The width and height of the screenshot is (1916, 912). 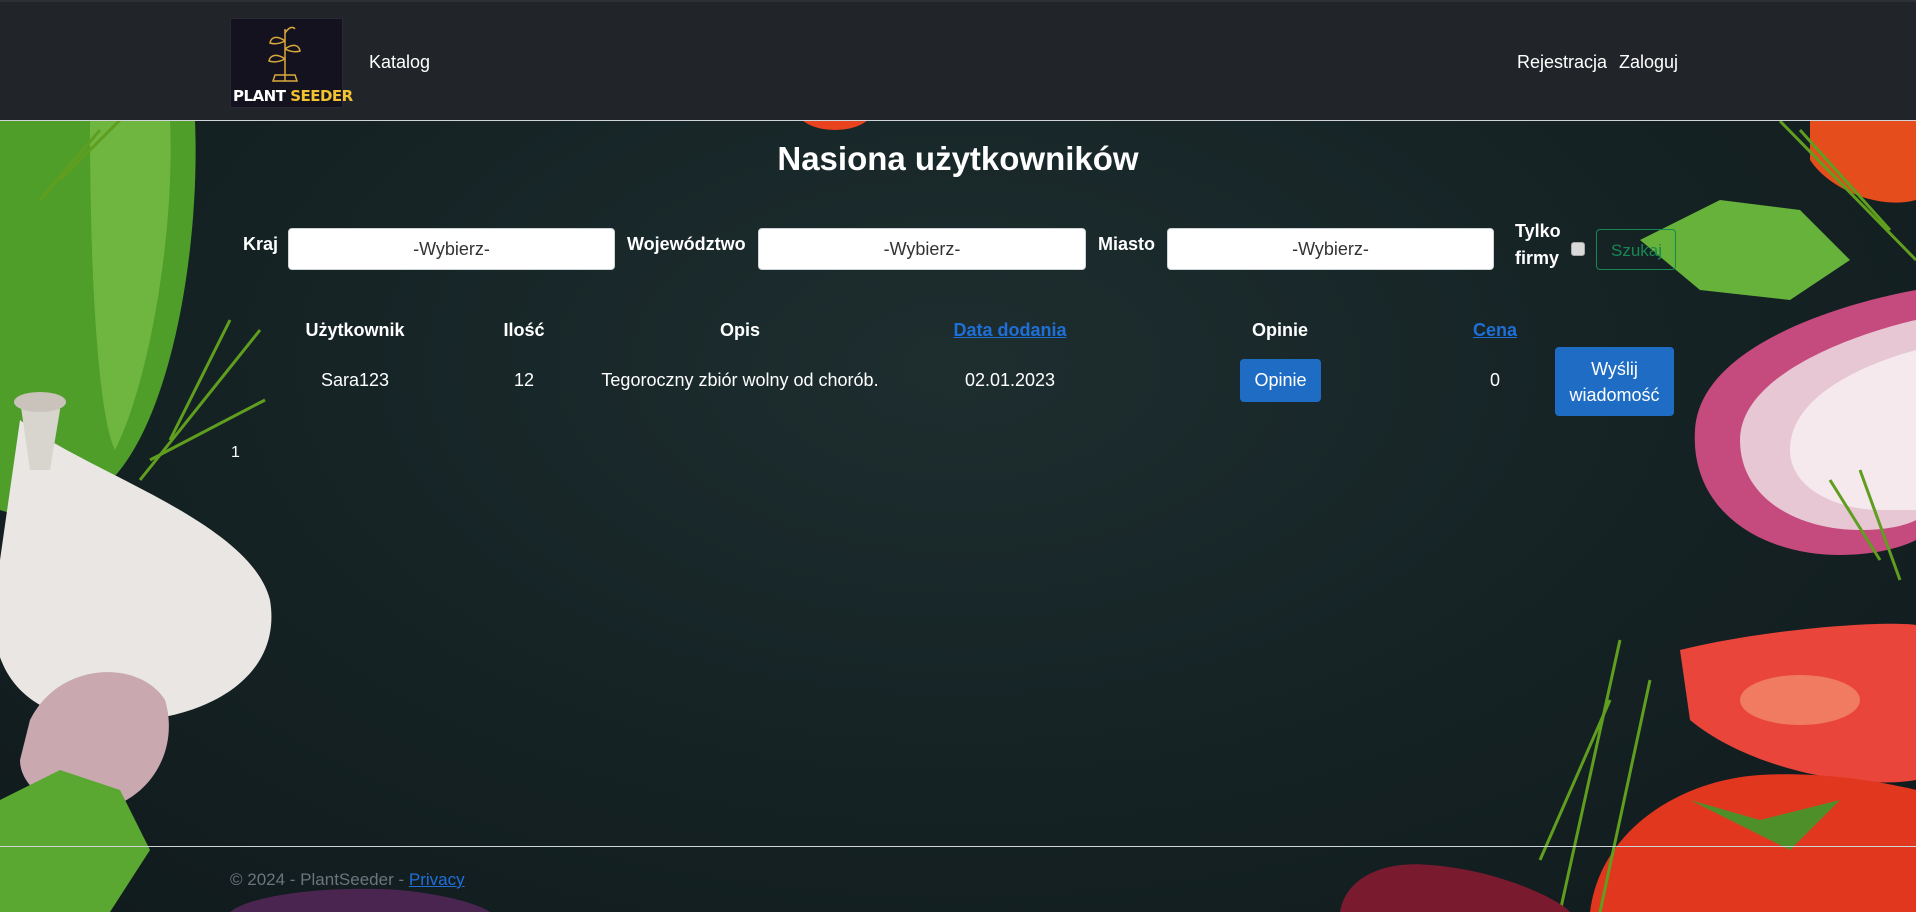 I want to click on city-select-value: -Wybierz-, so click(x=1330, y=248).